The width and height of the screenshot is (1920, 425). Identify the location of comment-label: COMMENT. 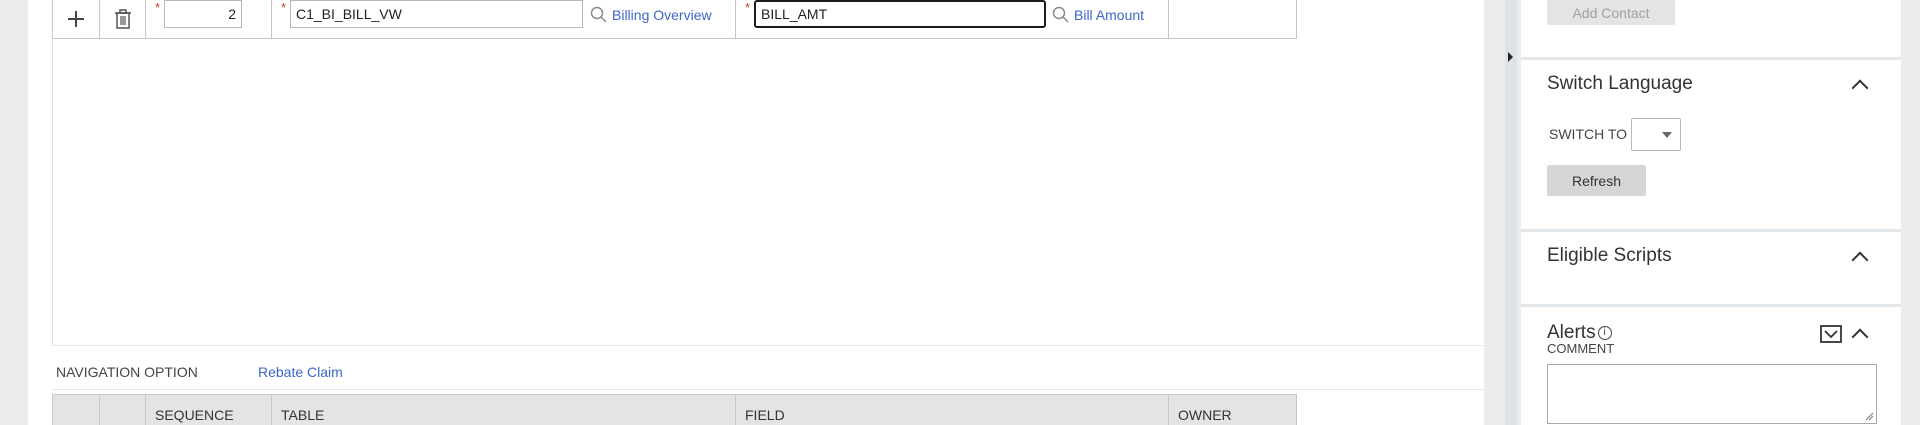
(1581, 348).